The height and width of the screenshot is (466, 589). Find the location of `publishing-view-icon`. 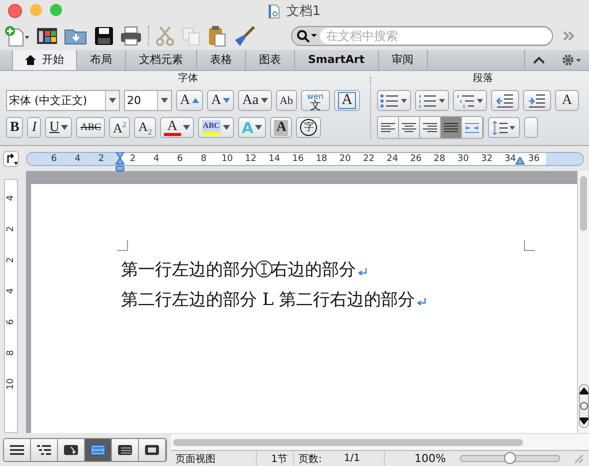

publishing-view-icon is located at coordinates (70, 450).